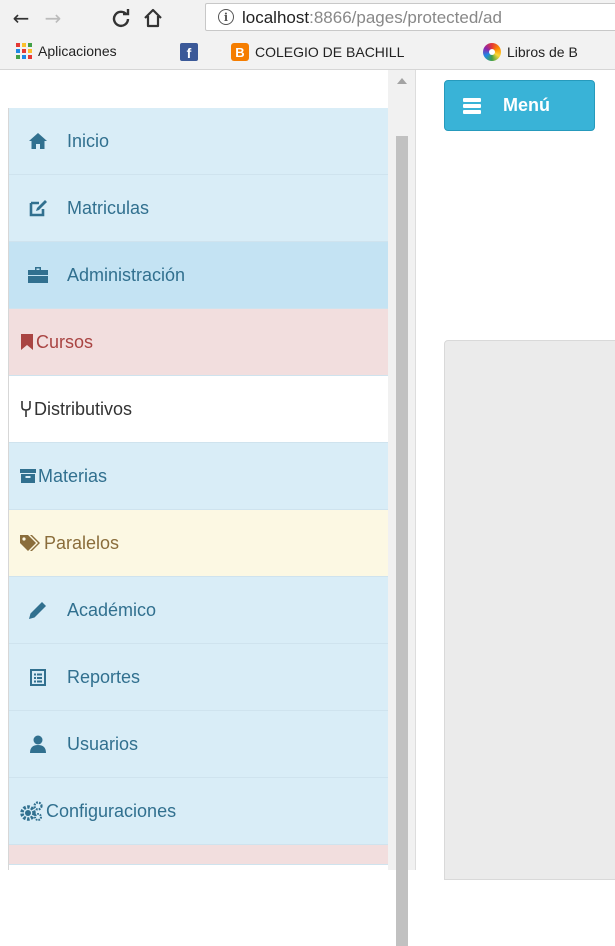 This screenshot has width=615, height=946. Describe the element at coordinates (226, 17) in the screenshot. I see `info-icon: i` at that location.